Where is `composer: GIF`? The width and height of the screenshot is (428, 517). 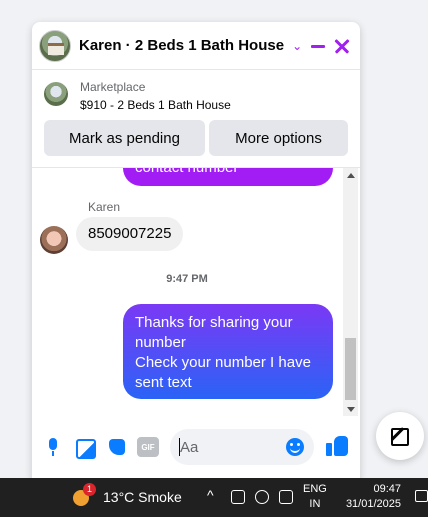 composer: GIF is located at coordinates (196, 448).